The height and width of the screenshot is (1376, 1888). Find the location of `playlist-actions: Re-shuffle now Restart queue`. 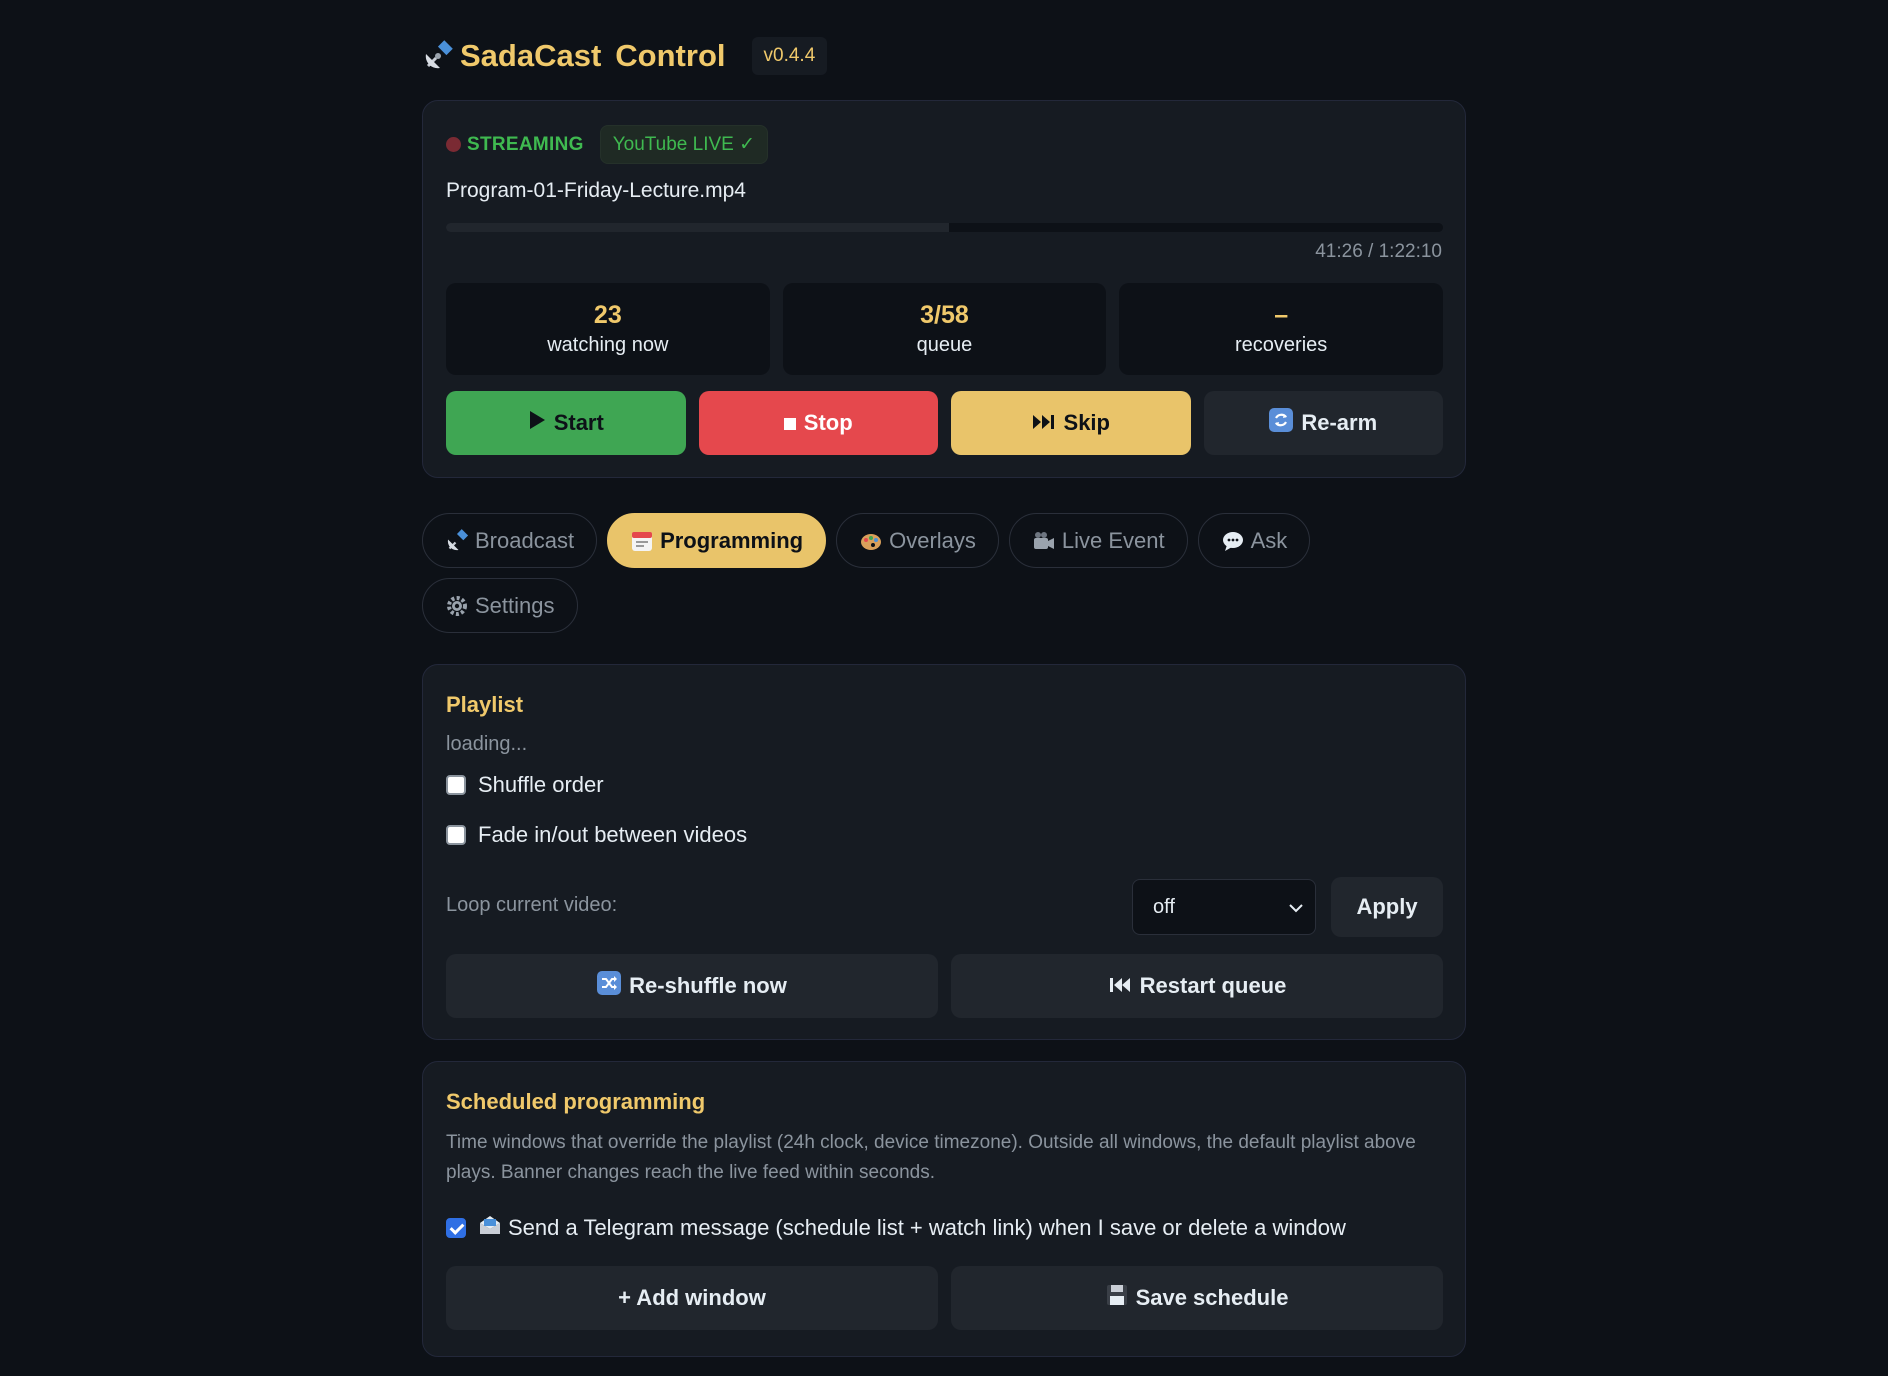

playlist-actions: Re-shuffle now Restart queue is located at coordinates (944, 986).